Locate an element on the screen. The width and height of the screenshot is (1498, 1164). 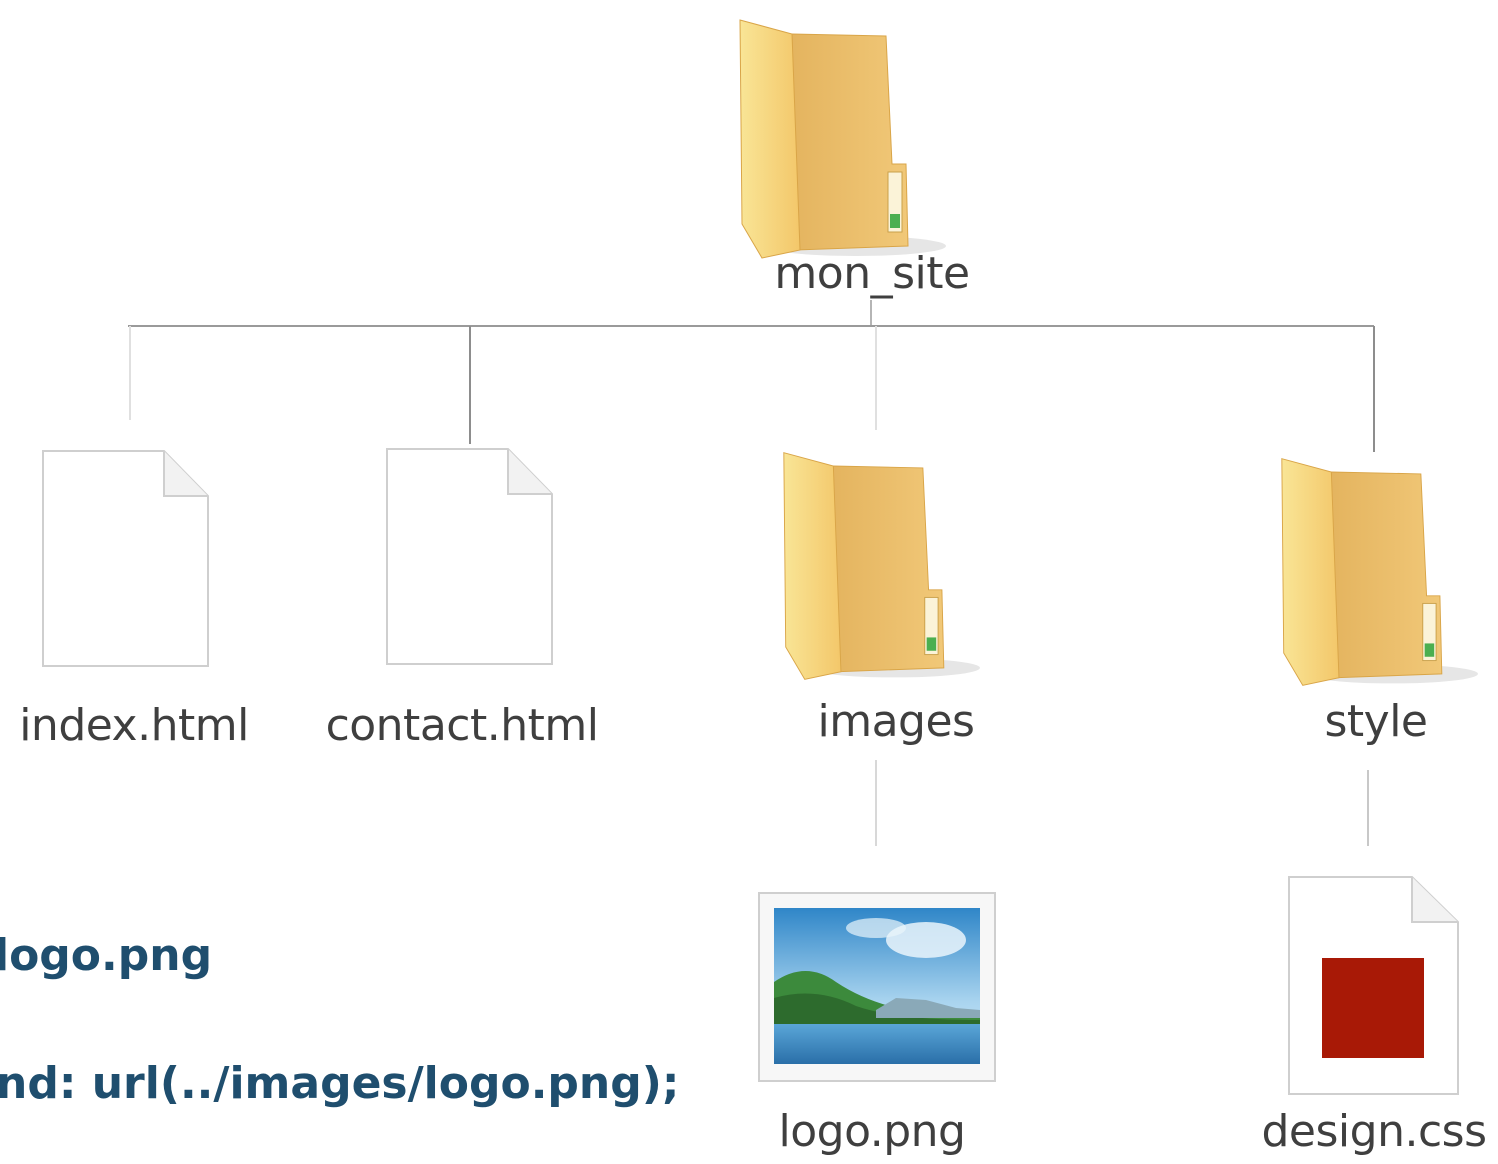
folder-label-style: style is located at coordinates (1376, 721).